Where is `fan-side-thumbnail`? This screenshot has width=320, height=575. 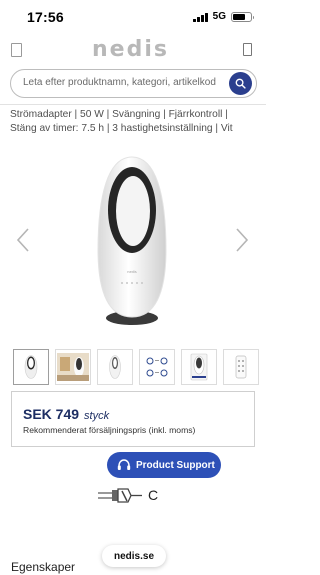
fan-side-thumbnail is located at coordinates (115, 367).